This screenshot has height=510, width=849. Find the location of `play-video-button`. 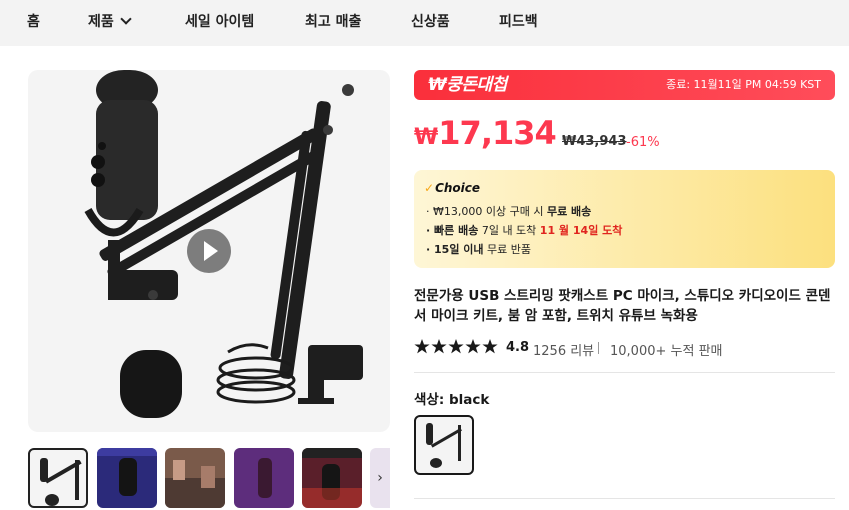

play-video-button is located at coordinates (209, 251).